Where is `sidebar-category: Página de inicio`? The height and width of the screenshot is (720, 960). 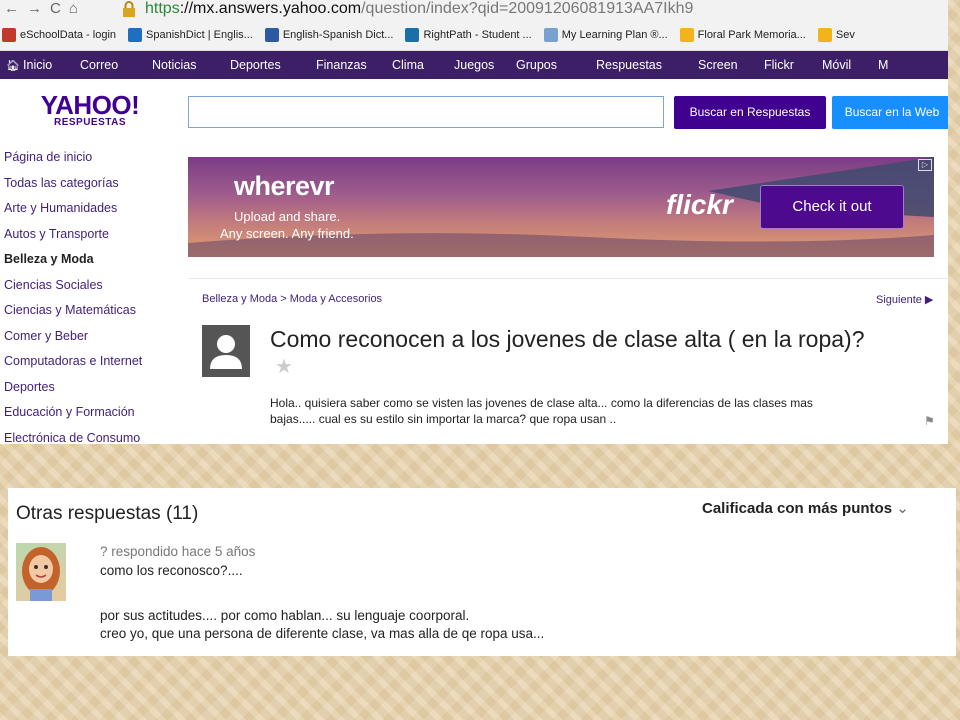
sidebar-category: Página de inicio is located at coordinates (73, 160).